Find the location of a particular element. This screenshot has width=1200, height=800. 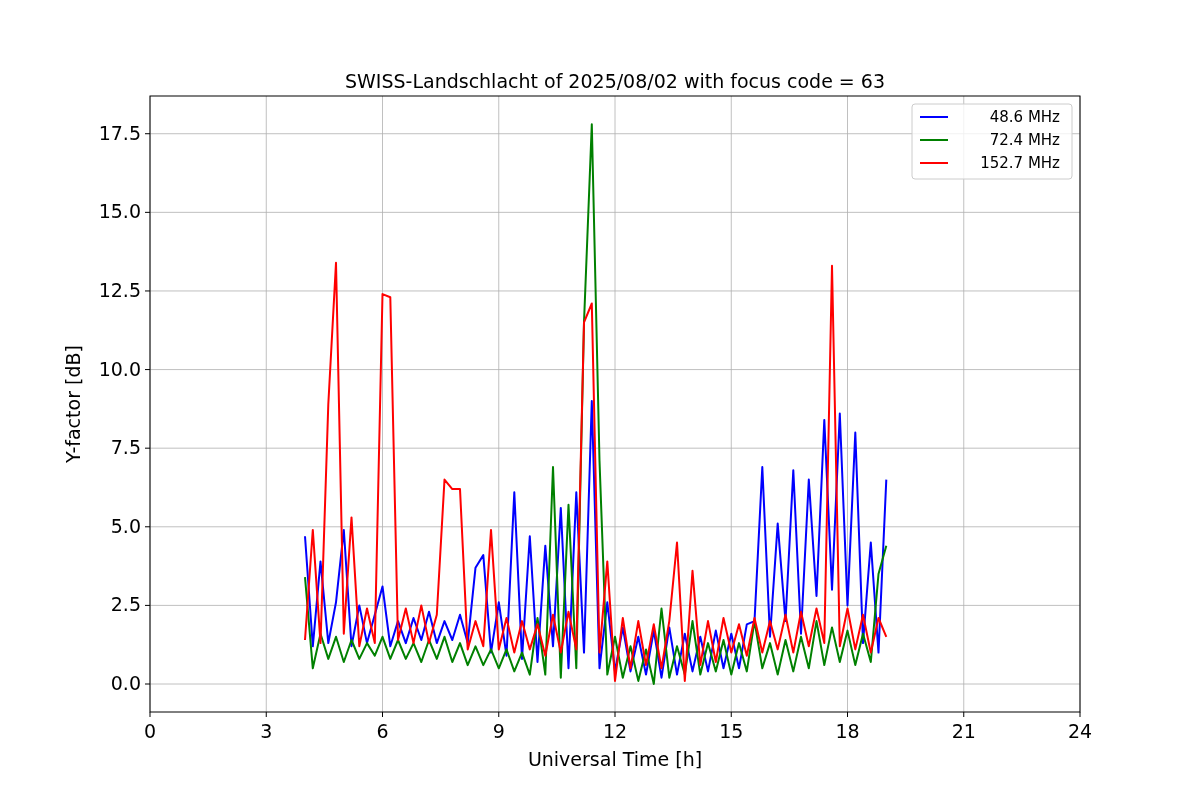

tick-label: 3 is located at coordinates (266, 731).